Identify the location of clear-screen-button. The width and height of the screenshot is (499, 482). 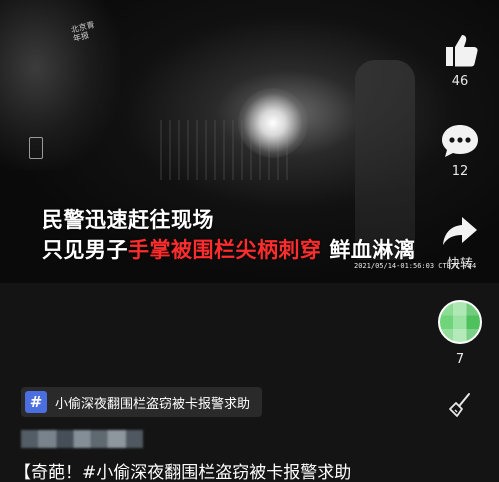
(460, 407).